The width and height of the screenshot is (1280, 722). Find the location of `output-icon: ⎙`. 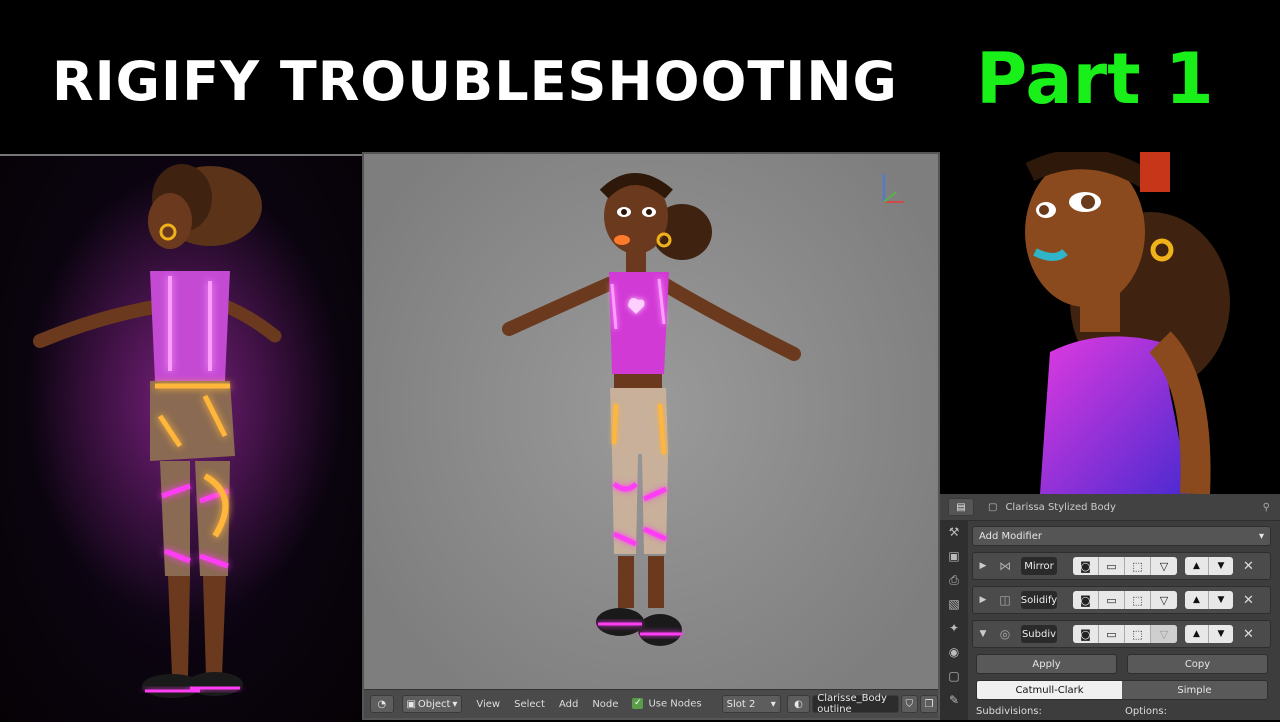

output-icon: ⎙ is located at coordinates (954, 580).